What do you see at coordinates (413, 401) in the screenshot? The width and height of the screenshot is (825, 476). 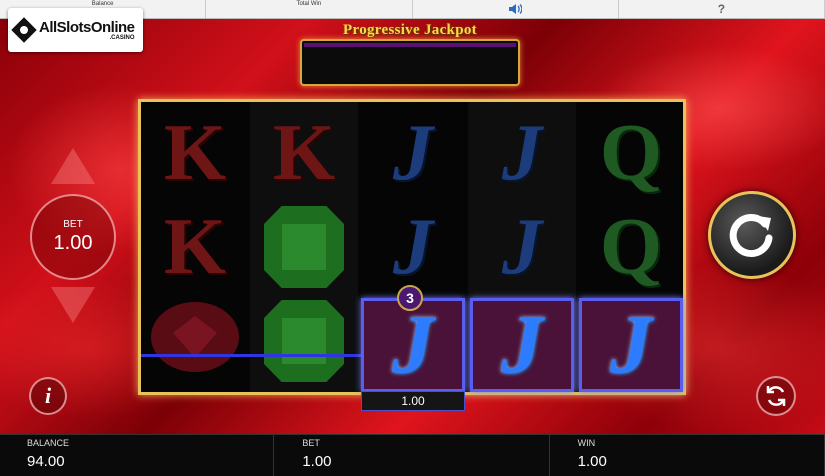 I see `line-win-amount: 1.00` at bounding box center [413, 401].